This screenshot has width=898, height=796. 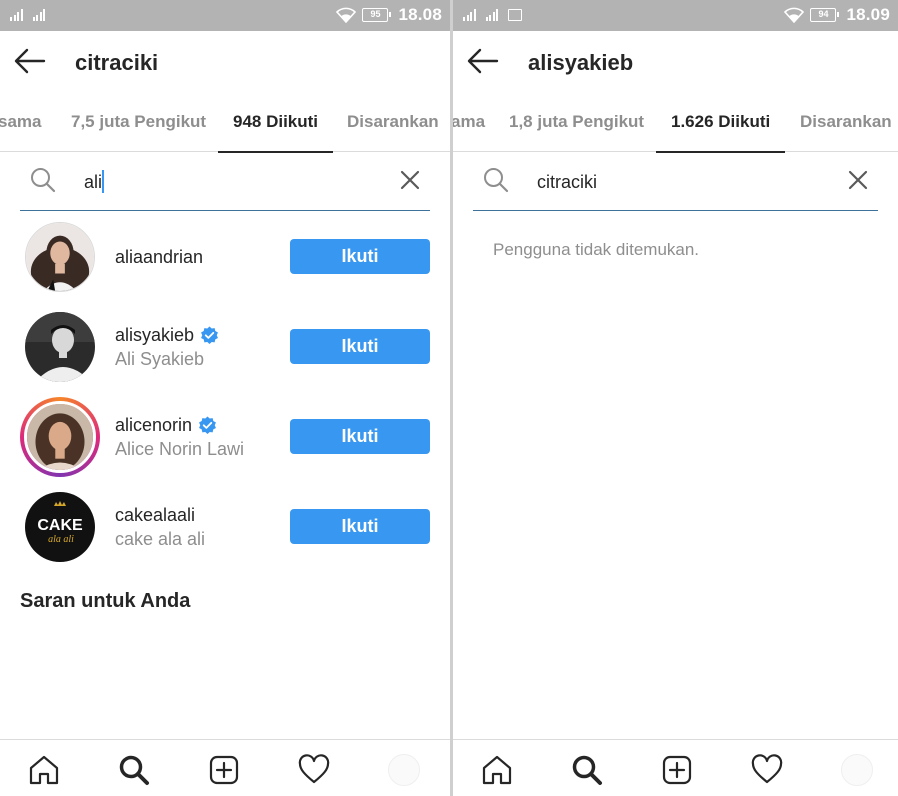 What do you see at coordinates (225, 15) in the screenshot?
I see `status-bar: 95 18.08` at bounding box center [225, 15].